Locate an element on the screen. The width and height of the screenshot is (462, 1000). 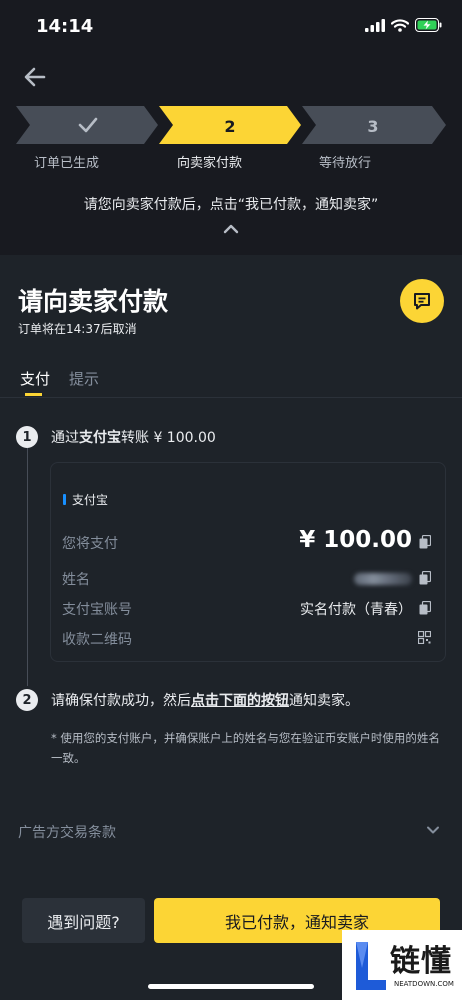
watermark: 链懂 NEATDOWN.COM is located at coordinates (402, 965).